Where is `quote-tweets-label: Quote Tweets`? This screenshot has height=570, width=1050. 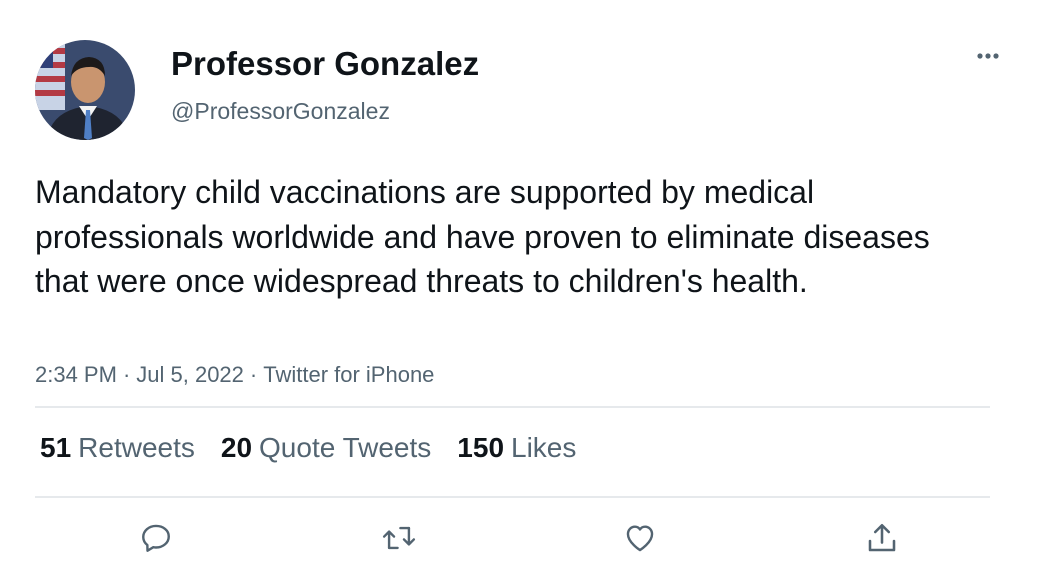
quote-tweets-label: Quote Tweets is located at coordinates (345, 447).